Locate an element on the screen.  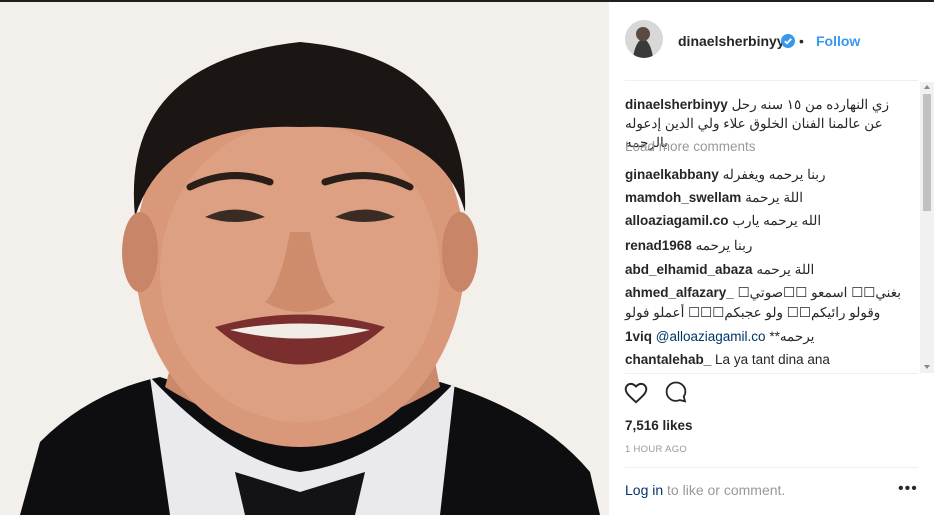
comment-username: abd_elhamid_abaza is located at coordinates (689, 269).